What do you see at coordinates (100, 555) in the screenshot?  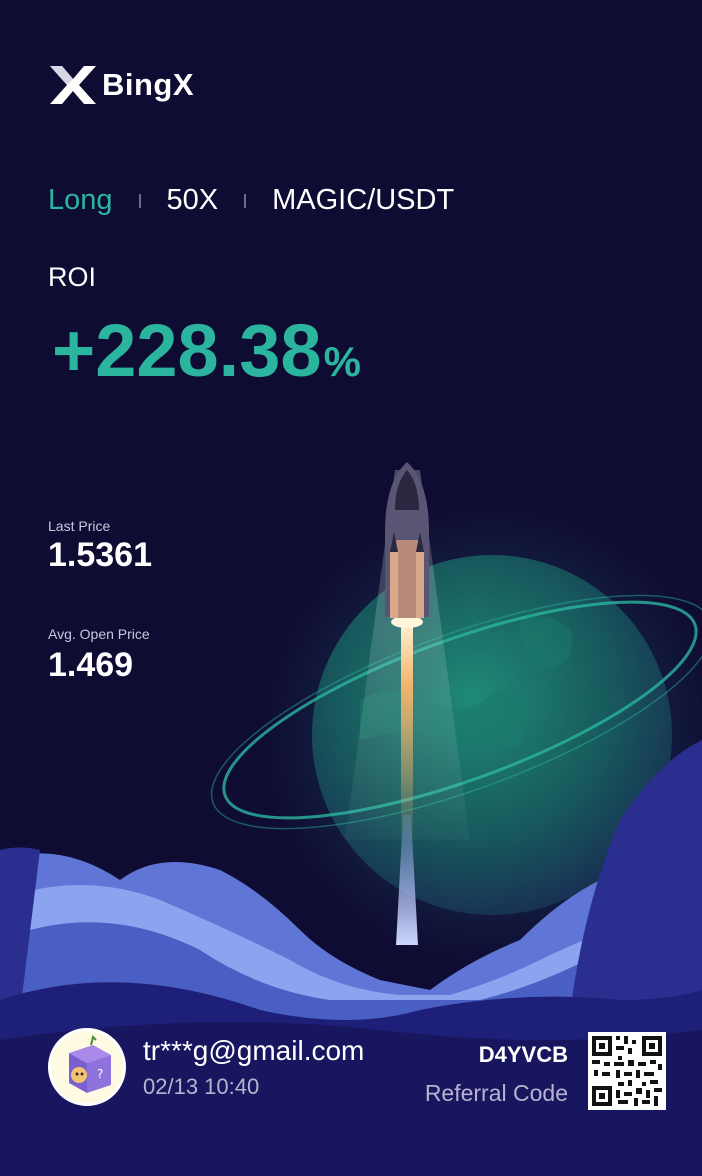 I see `last-price-value: 1.5361` at bounding box center [100, 555].